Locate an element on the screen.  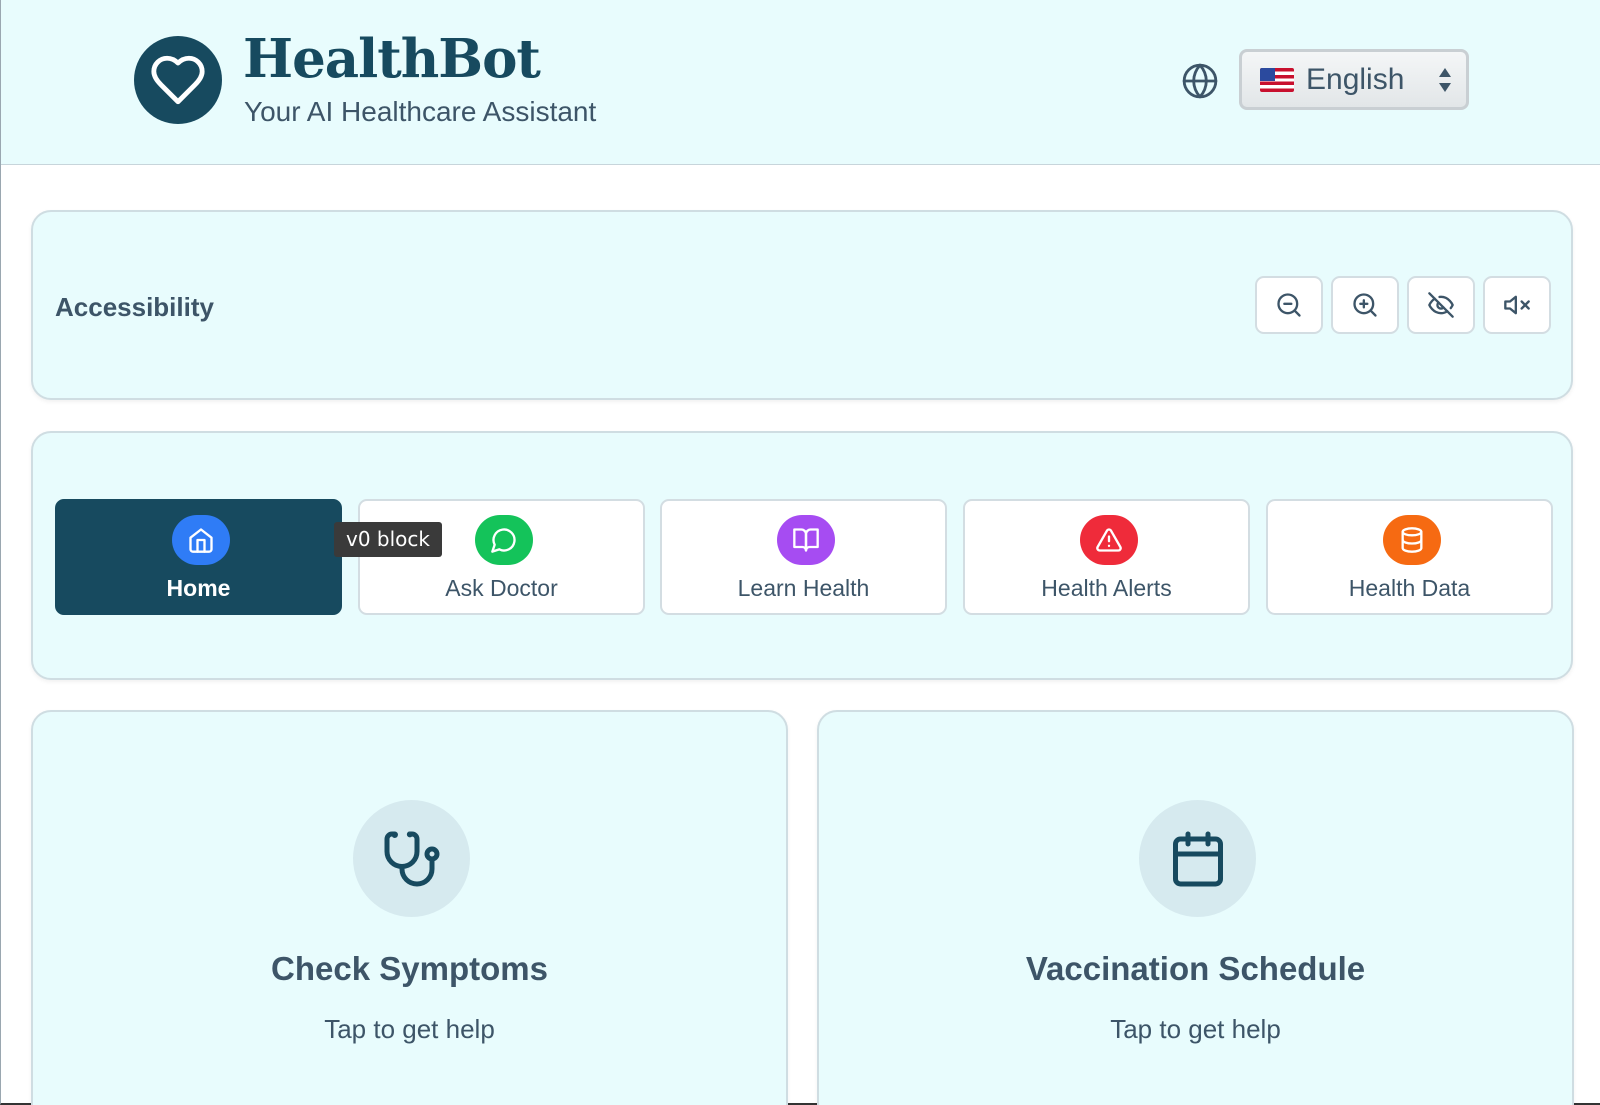
database-icon is located at coordinates (1412, 540).